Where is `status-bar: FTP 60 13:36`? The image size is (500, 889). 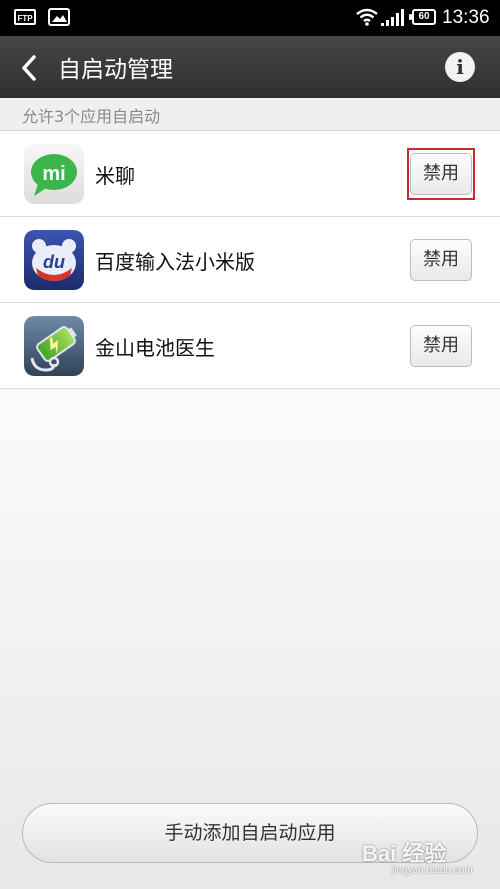 status-bar: FTP 60 13:36 is located at coordinates (250, 18).